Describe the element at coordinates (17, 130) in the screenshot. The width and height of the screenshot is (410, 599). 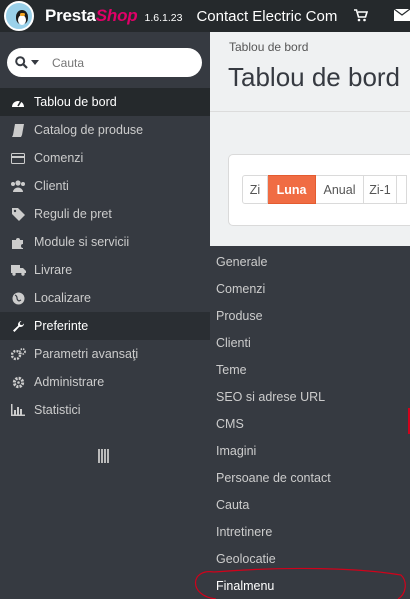
I see `book-icon` at that location.